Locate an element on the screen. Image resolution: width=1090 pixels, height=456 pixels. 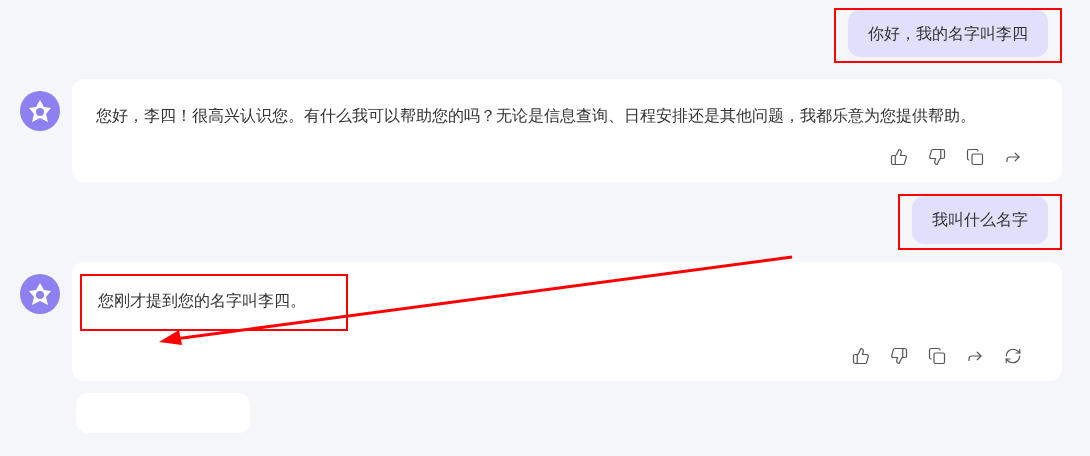
assistant-message: 您好，李四！很高兴认识您。有什么我可以帮助您的吗？无论是信息查询、日程安排还是其他问题，我都乐意为您提供帮助。 is located at coordinates (536, 116).